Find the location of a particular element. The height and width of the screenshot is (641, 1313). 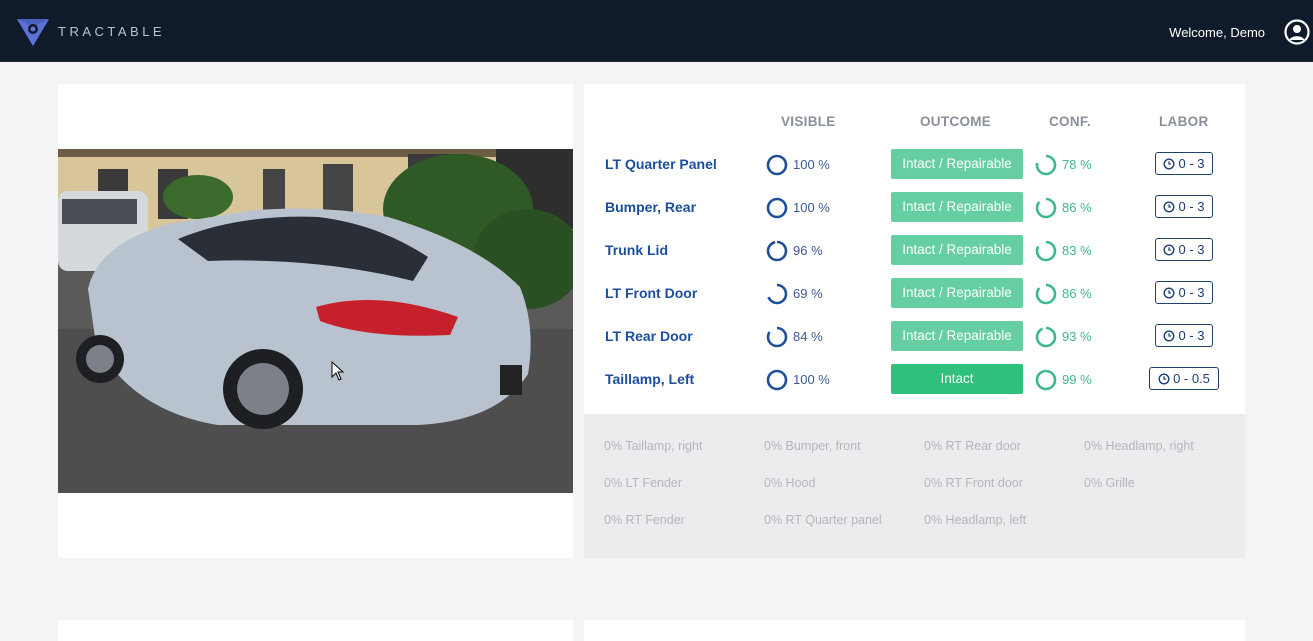

visible-value: 96 % is located at coordinates (808, 250).